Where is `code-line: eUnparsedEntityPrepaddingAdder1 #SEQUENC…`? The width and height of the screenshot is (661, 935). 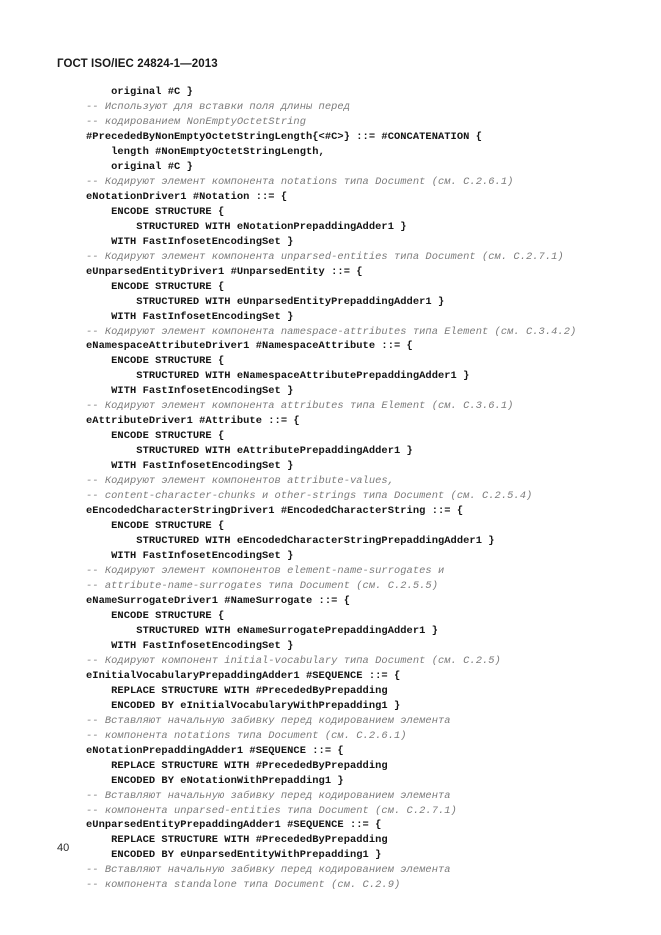 code-line: eUnparsedEntityPrepaddingAdder1 #SEQUENC… is located at coordinates (234, 825).